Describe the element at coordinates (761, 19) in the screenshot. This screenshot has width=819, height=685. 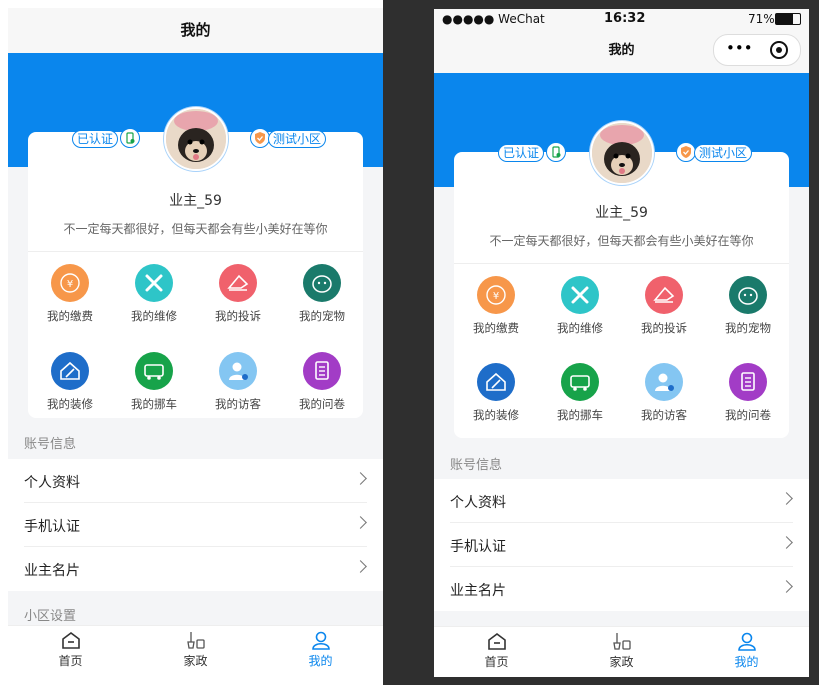
I see `battery-percent: 71%` at that location.